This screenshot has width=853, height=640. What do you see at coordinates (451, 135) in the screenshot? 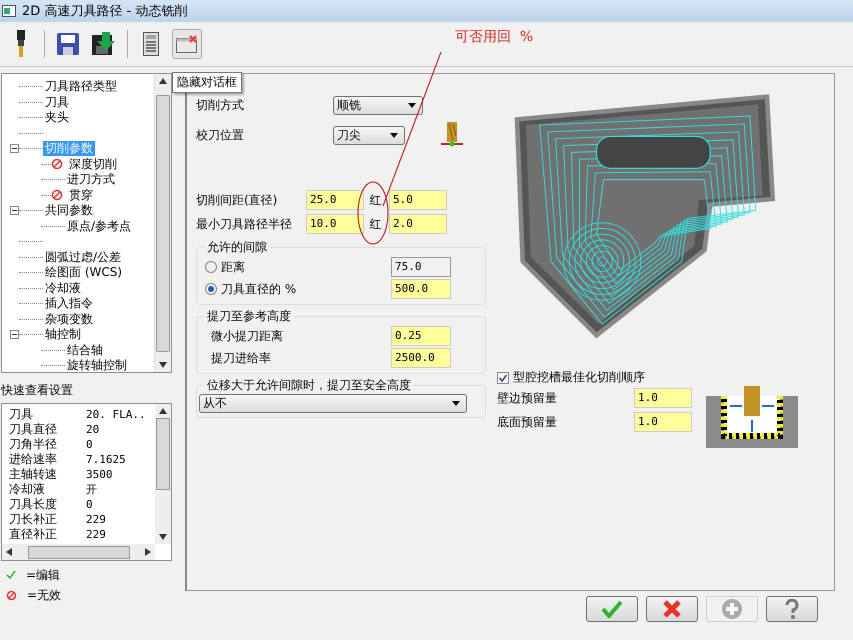
I see `tool-tip-icon` at bounding box center [451, 135].